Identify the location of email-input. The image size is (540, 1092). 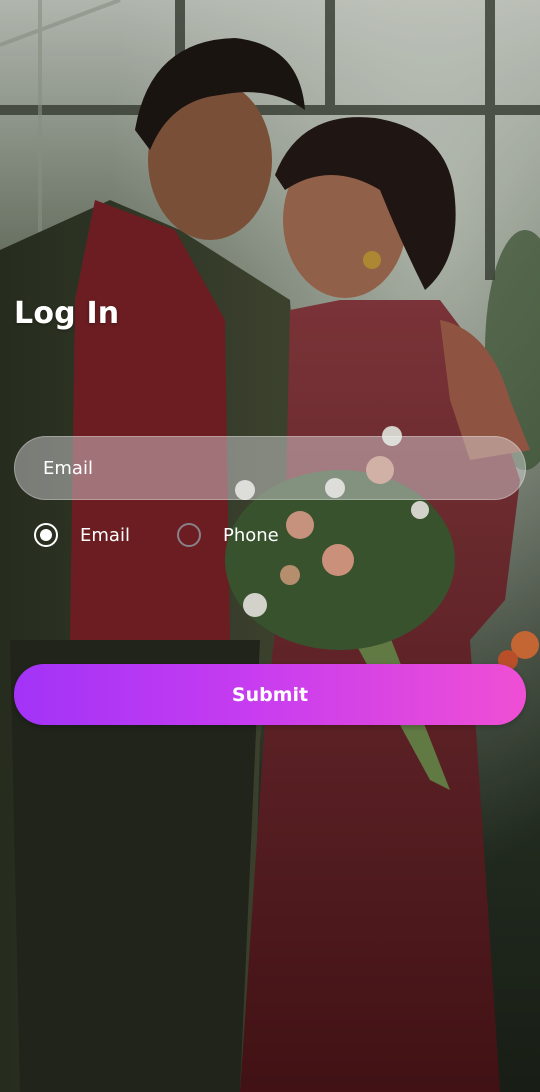
(270, 468).